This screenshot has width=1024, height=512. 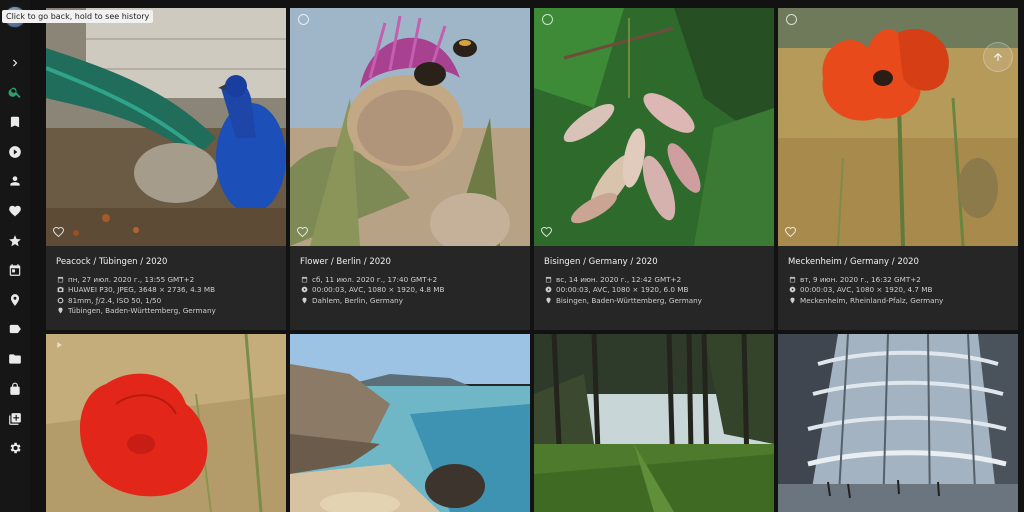 I want to click on heart-icon, so click(x=15, y=211).